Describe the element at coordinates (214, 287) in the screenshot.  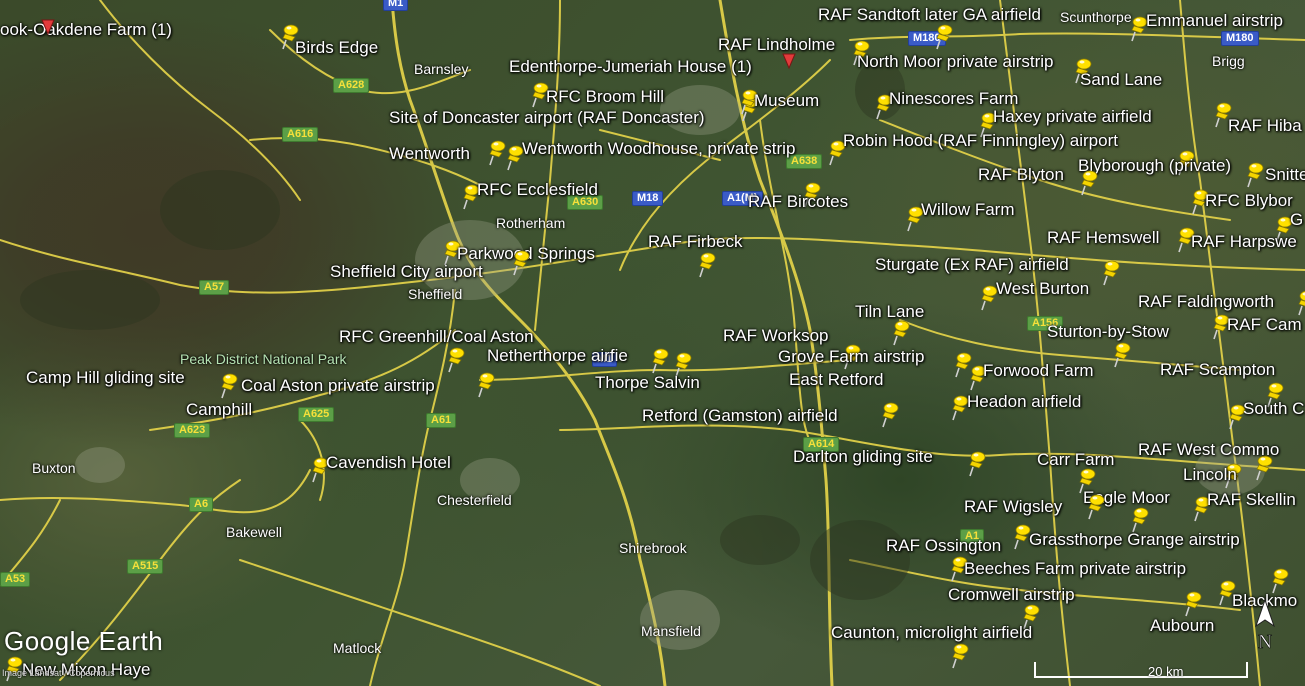
I see `road-shield-a57: A57` at that location.